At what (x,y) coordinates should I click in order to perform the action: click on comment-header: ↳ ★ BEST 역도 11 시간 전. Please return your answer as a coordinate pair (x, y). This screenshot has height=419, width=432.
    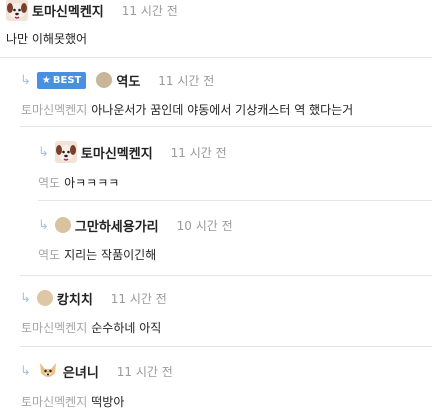
    Looking at the image, I should click on (117, 80).